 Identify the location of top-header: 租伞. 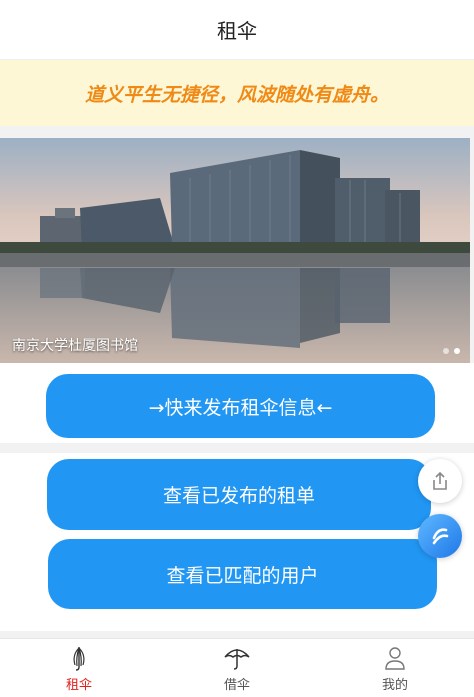
(237, 30).